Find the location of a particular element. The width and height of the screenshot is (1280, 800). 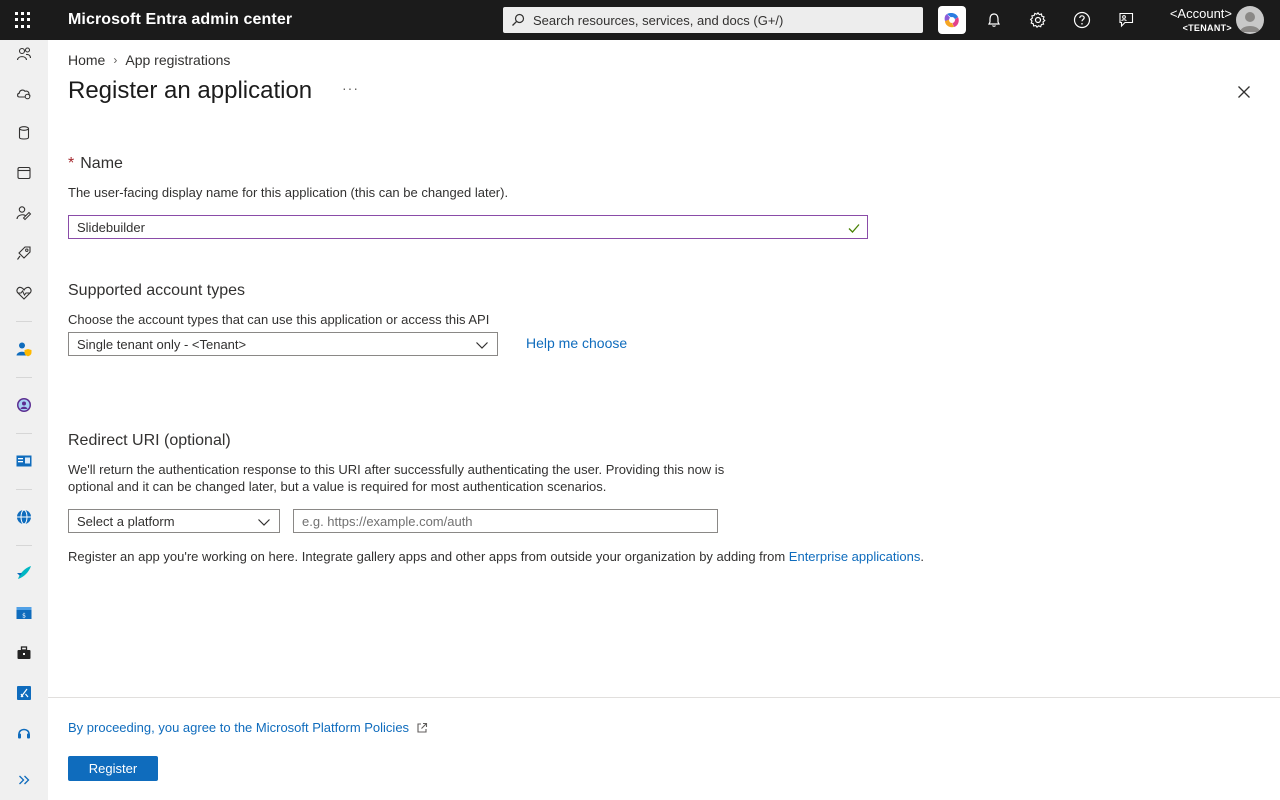

app-title: Microsoft Entra admin center is located at coordinates (180, 20).